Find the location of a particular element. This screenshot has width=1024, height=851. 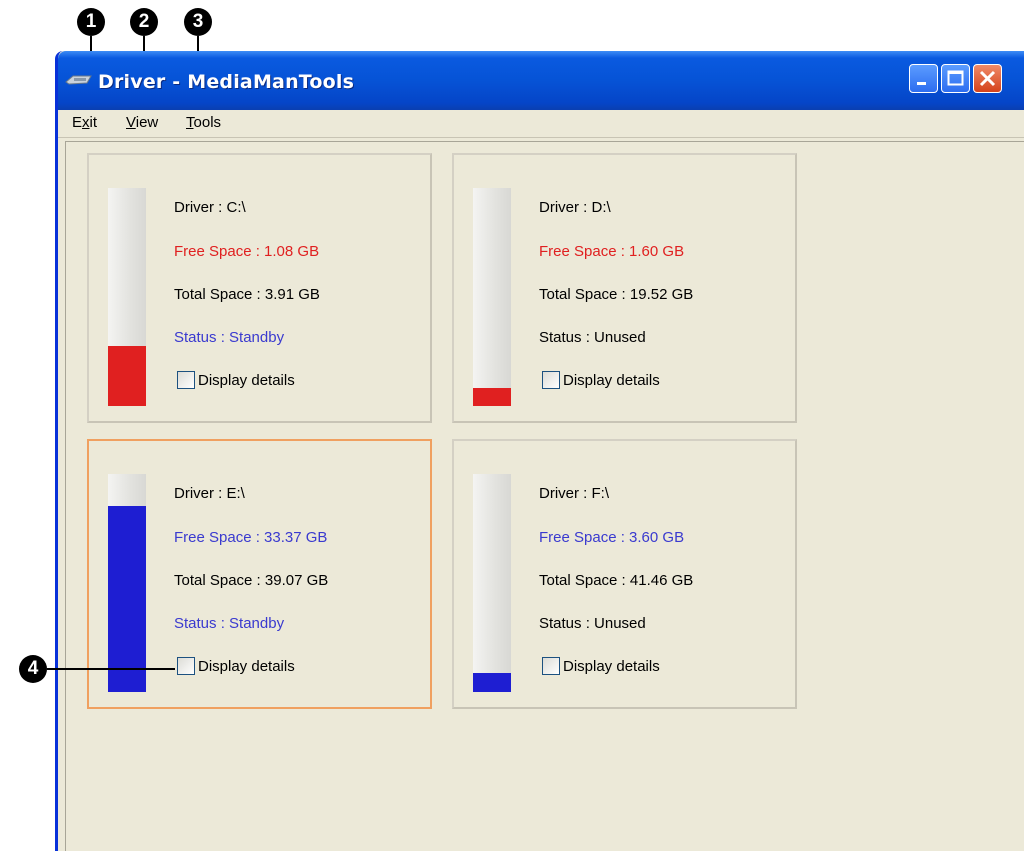

total-space-text: Total Space : 39.07 GB is located at coordinates (251, 580).